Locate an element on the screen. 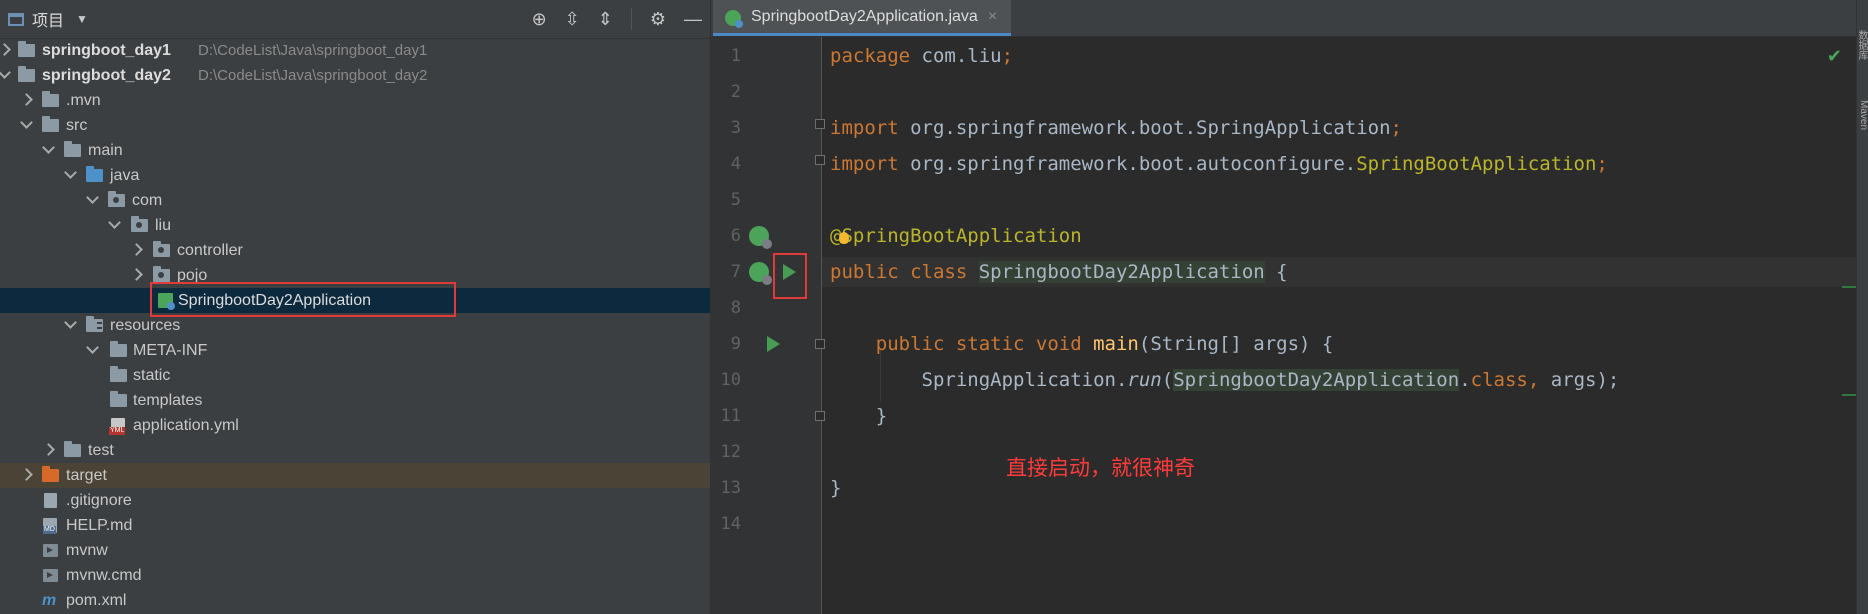 This screenshot has height=614, width=1868. tree-item-label: liu is located at coordinates (163, 225).